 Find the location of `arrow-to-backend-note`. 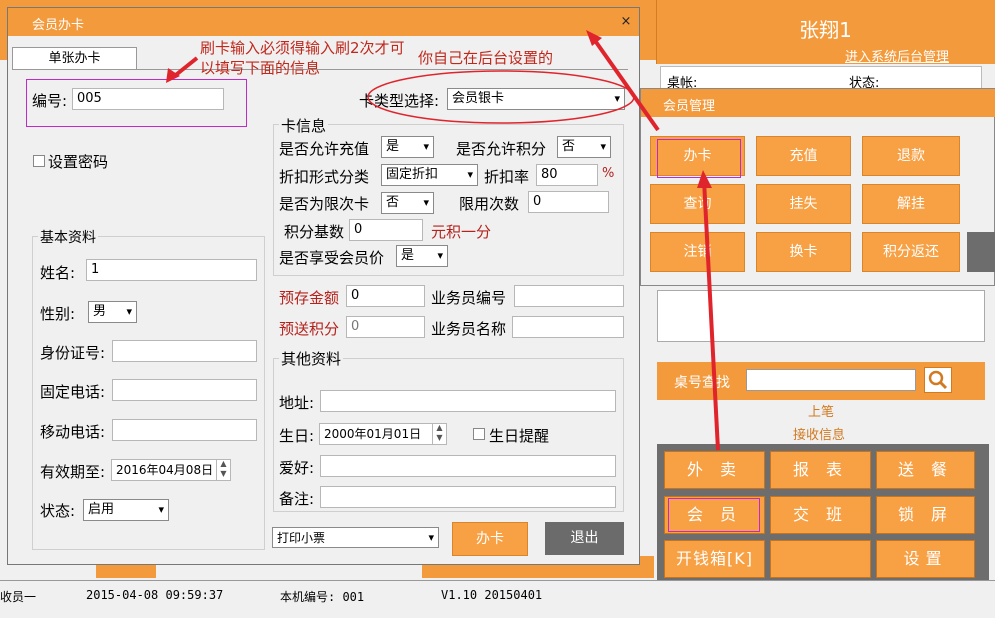

arrow-to-backend-note is located at coordinates (627, 86).